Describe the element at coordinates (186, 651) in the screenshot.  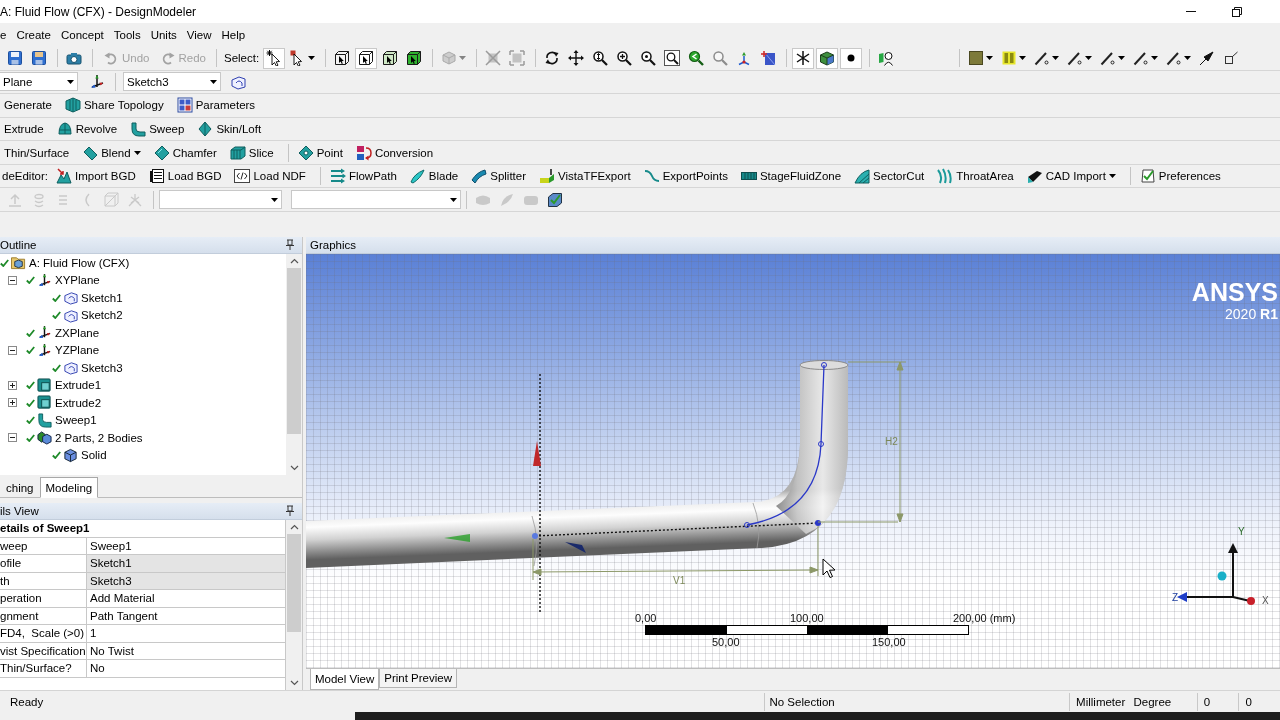
I see `property-value-cell: No Twist` at that location.